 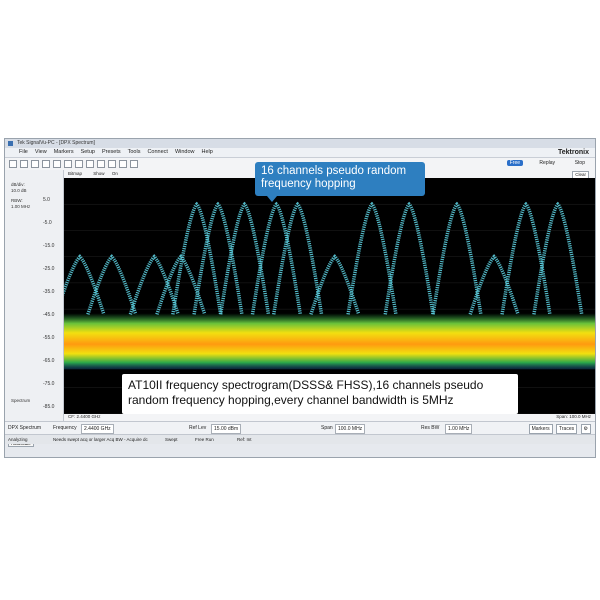 What do you see at coordinates (573, 152) in the screenshot?
I see `brand-logo: Tektronix` at bounding box center [573, 152].